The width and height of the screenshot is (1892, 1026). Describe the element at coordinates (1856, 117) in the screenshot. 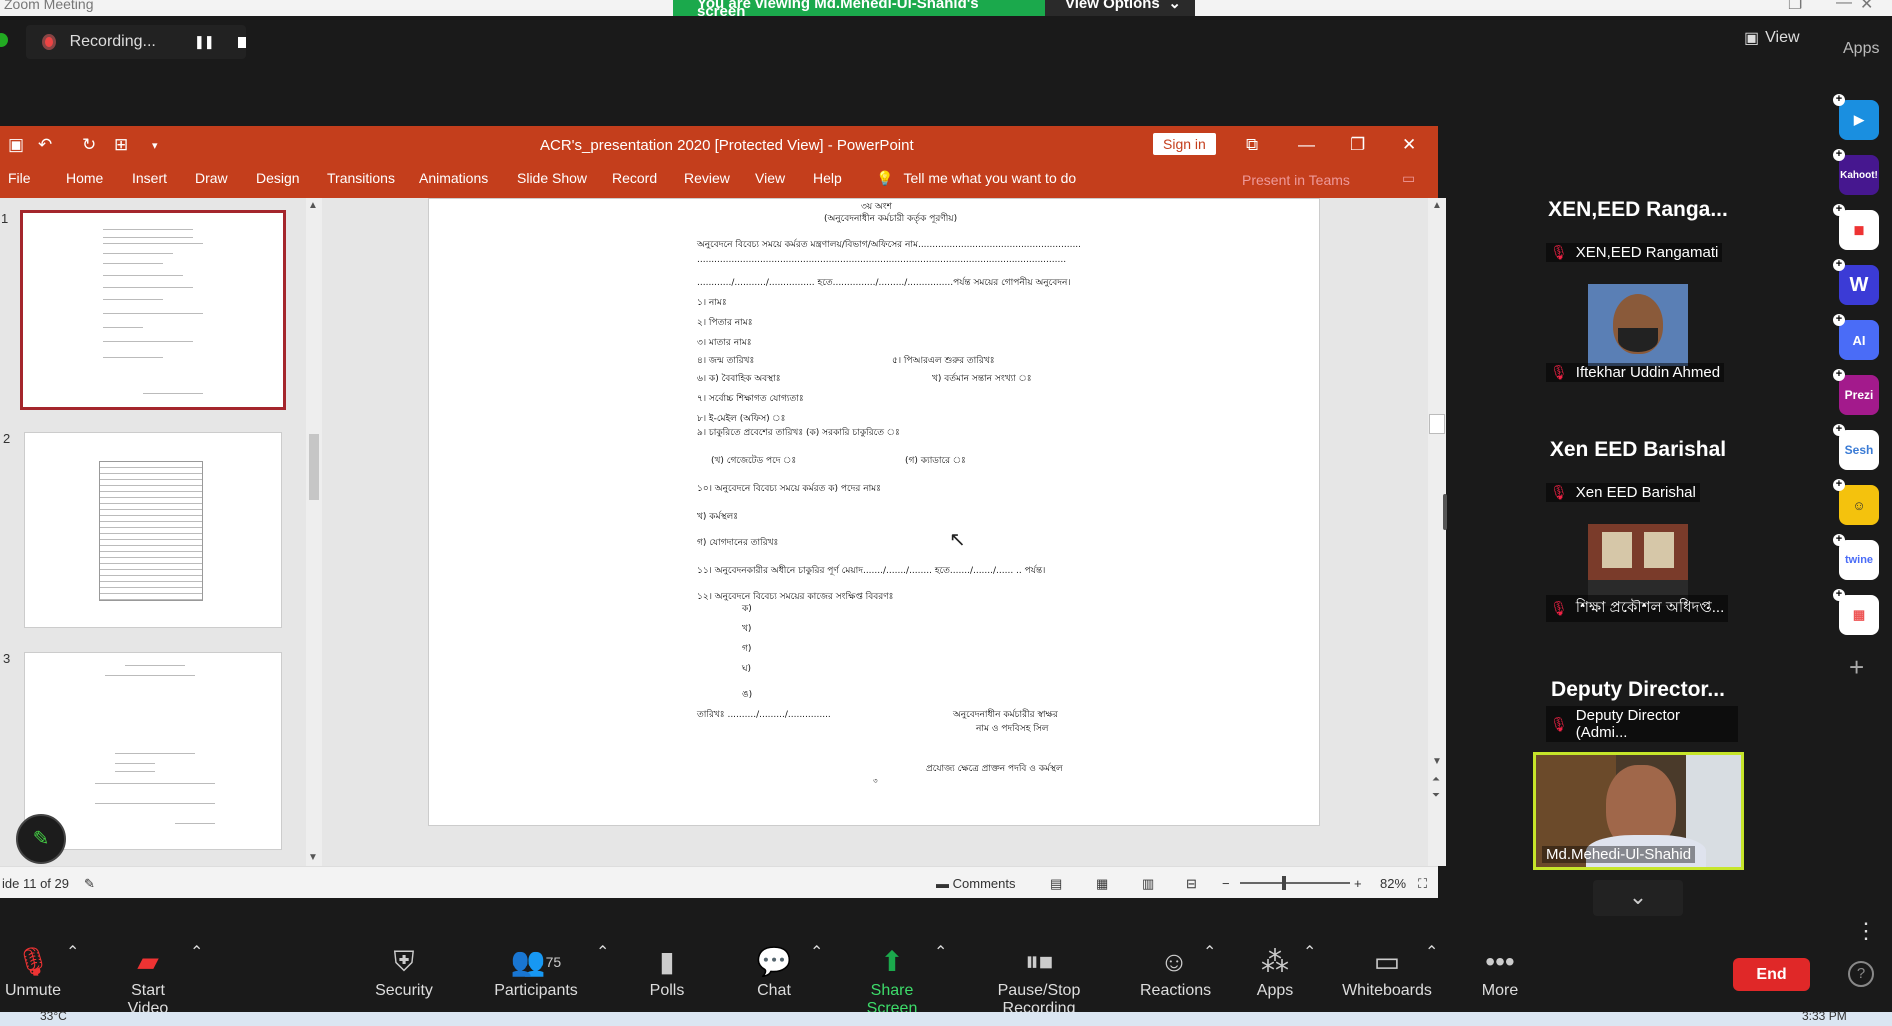

I see `app-icon-1: + ▶` at that location.